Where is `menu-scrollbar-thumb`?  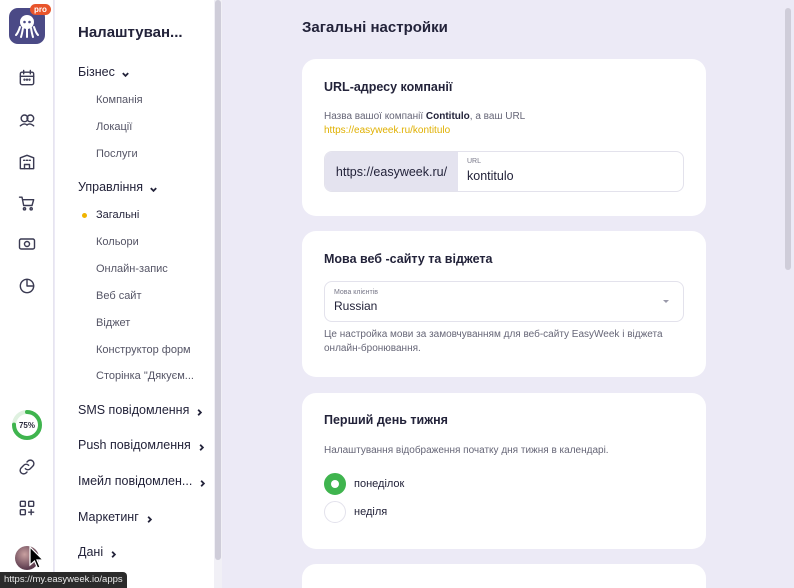 menu-scrollbar-thumb is located at coordinates (218, 280).